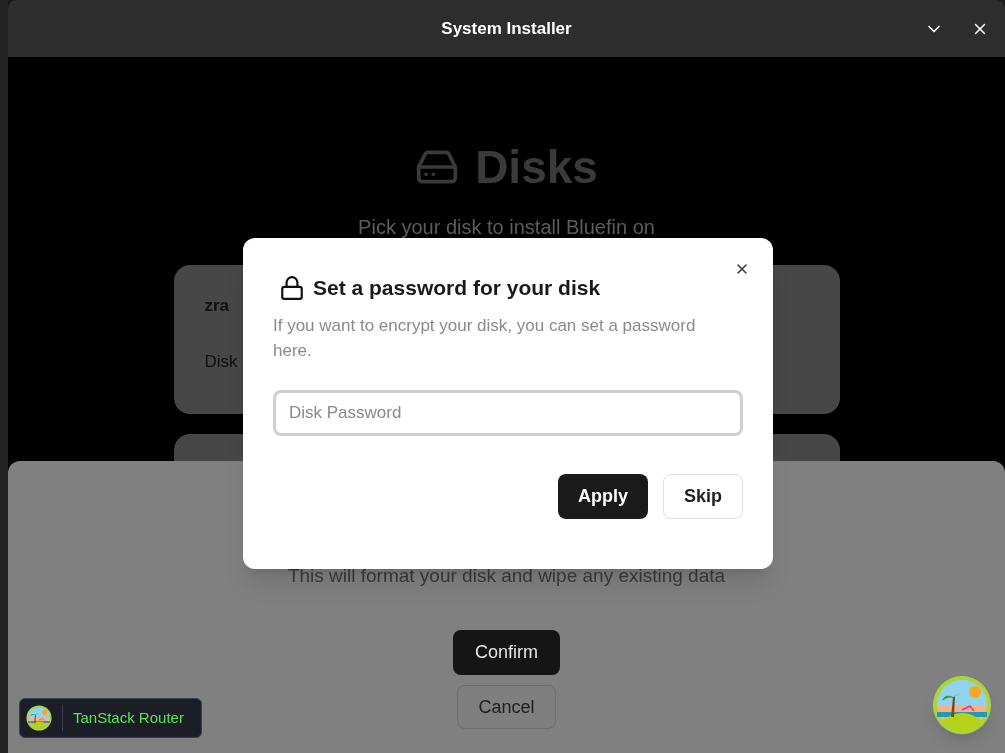 The height and width of the screenshot is (753, 1005). I want to click on devtools-label: TanStack Router, so click(128, 717).